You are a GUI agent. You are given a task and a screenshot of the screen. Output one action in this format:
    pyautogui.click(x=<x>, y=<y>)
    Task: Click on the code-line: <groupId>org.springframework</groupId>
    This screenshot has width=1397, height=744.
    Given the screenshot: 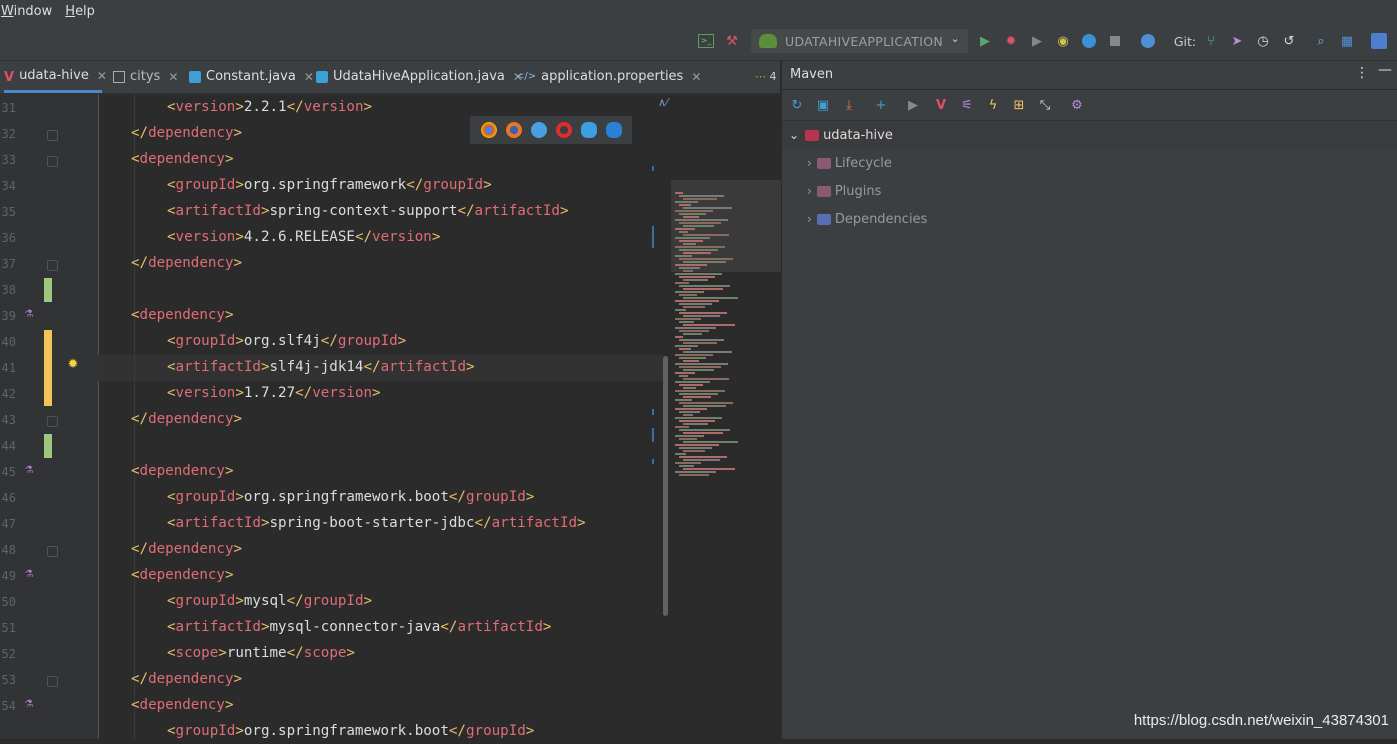 What is the action you would take?
    pyautogui.click(x=329, y=185)
    